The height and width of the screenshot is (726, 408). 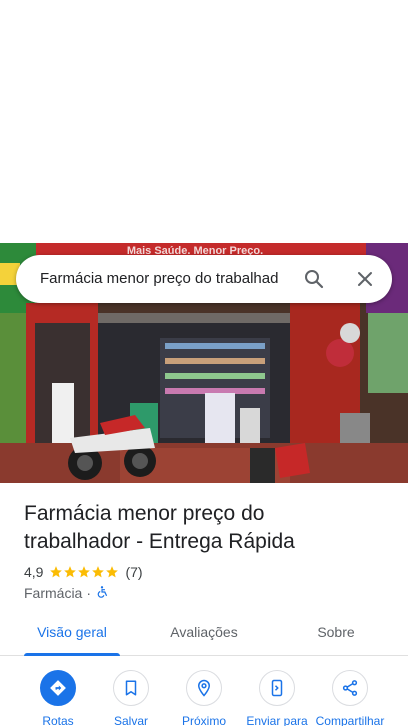 I want to click on search-bar, so click(x=204, y=279).